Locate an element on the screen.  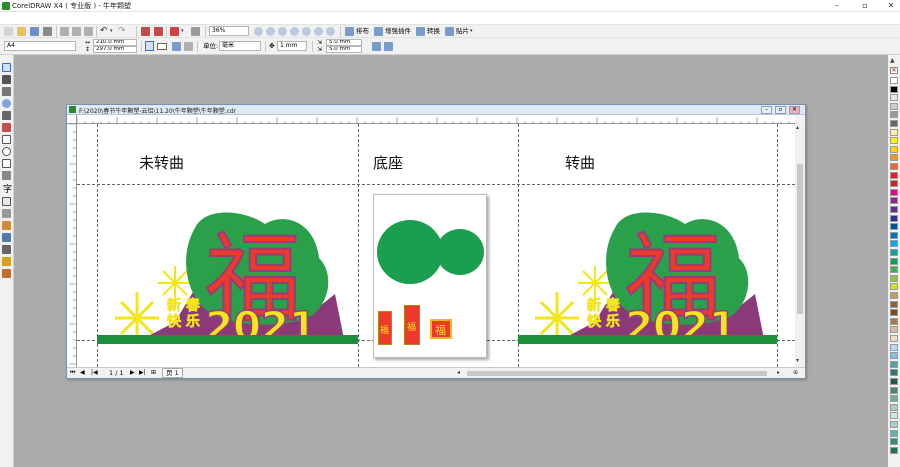
export-icon is located at coordinates (158, 31).